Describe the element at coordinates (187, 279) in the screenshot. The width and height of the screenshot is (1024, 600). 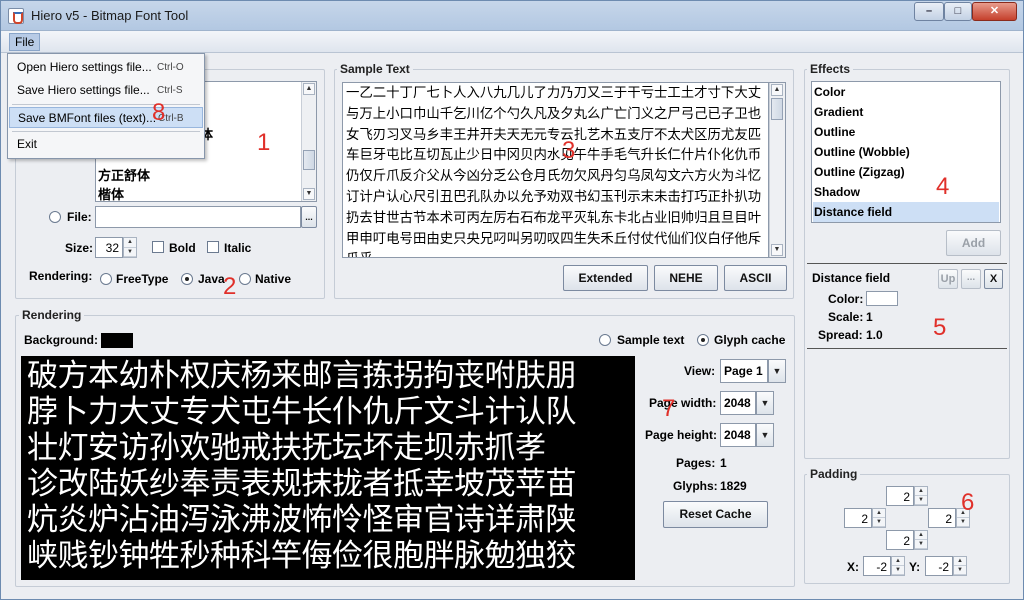
I see `java-radio` at that location.